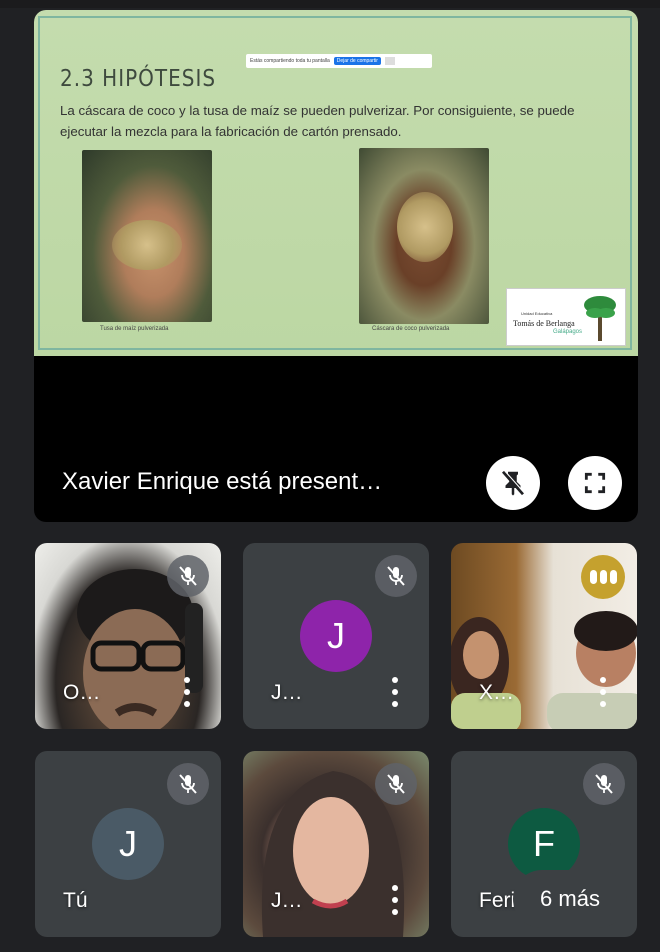  I want to click on unpin-icon, so click(513, 483).